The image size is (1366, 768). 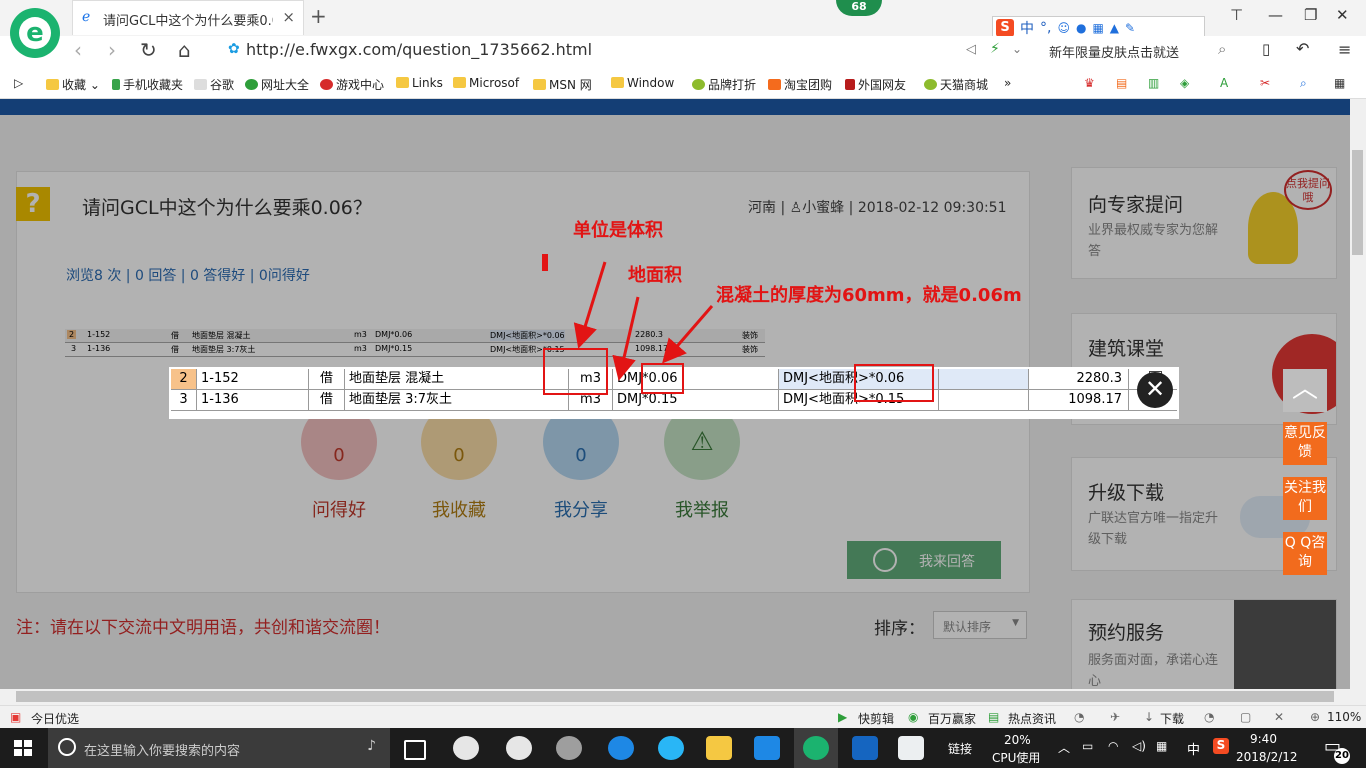 What do you see at coordinates (1342, 756) in the screenshot?
I see `notification-count: 20` at bounding box center [1342, 756].